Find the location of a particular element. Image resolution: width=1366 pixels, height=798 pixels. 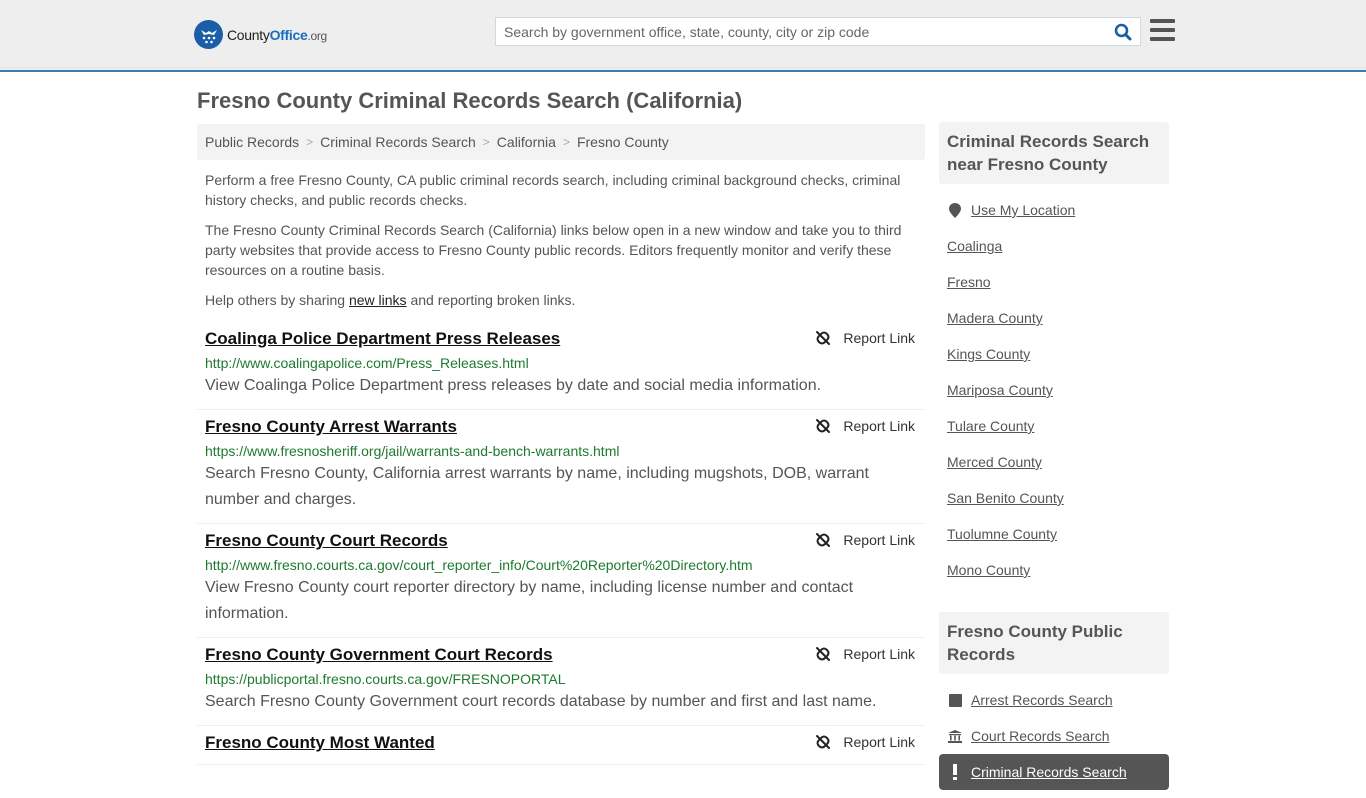

public-records-item: Arrest Records Search is located at coordinates (1054, 700).